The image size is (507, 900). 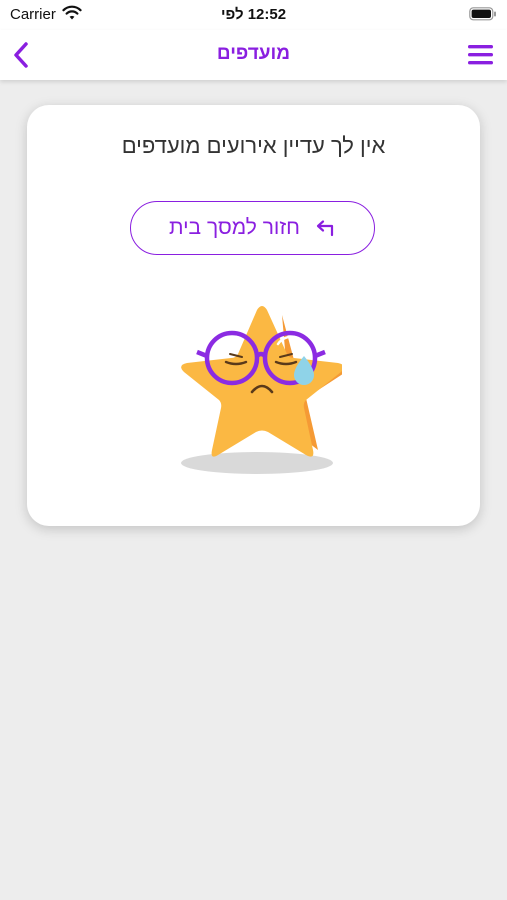 I want to click on return-arrow-icon, so click(x=325, y=228).